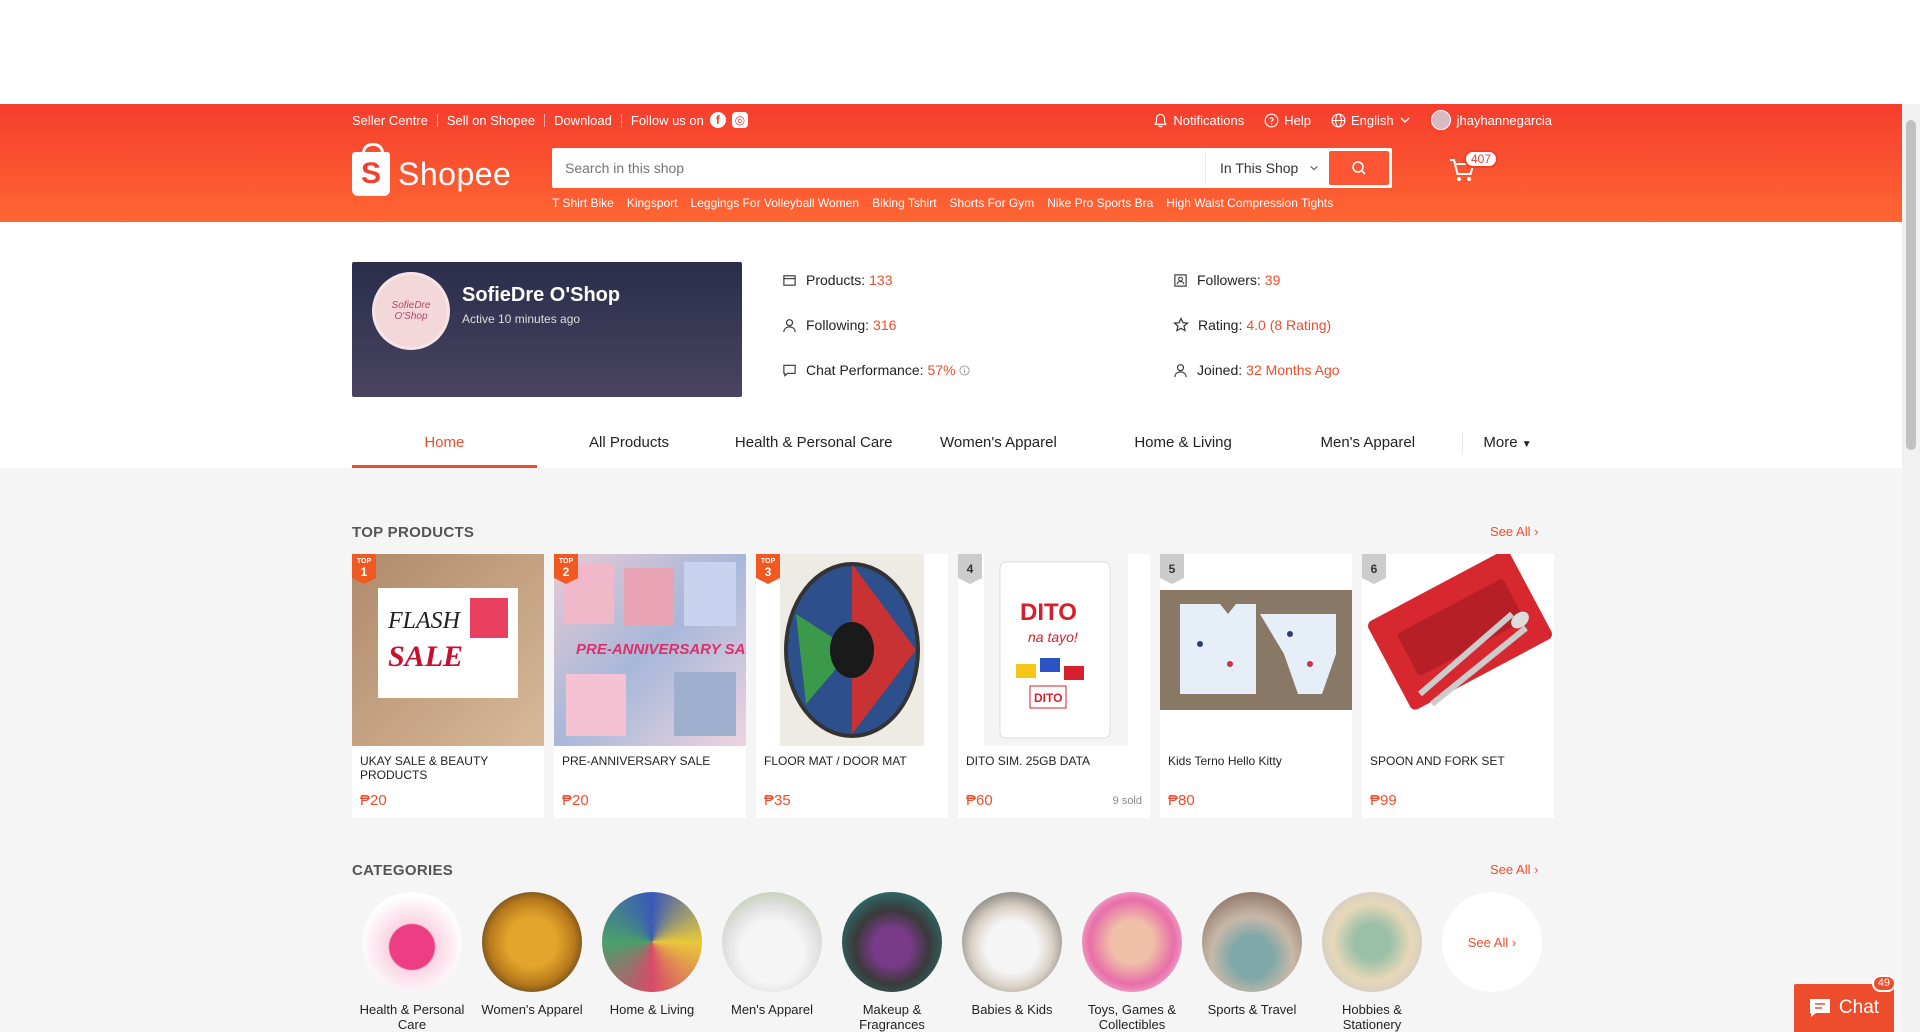  What do you see at coordinates (1488, 942) in the screenshot?
I see `see-all-label: See All` at bounding box center [1488, 942].